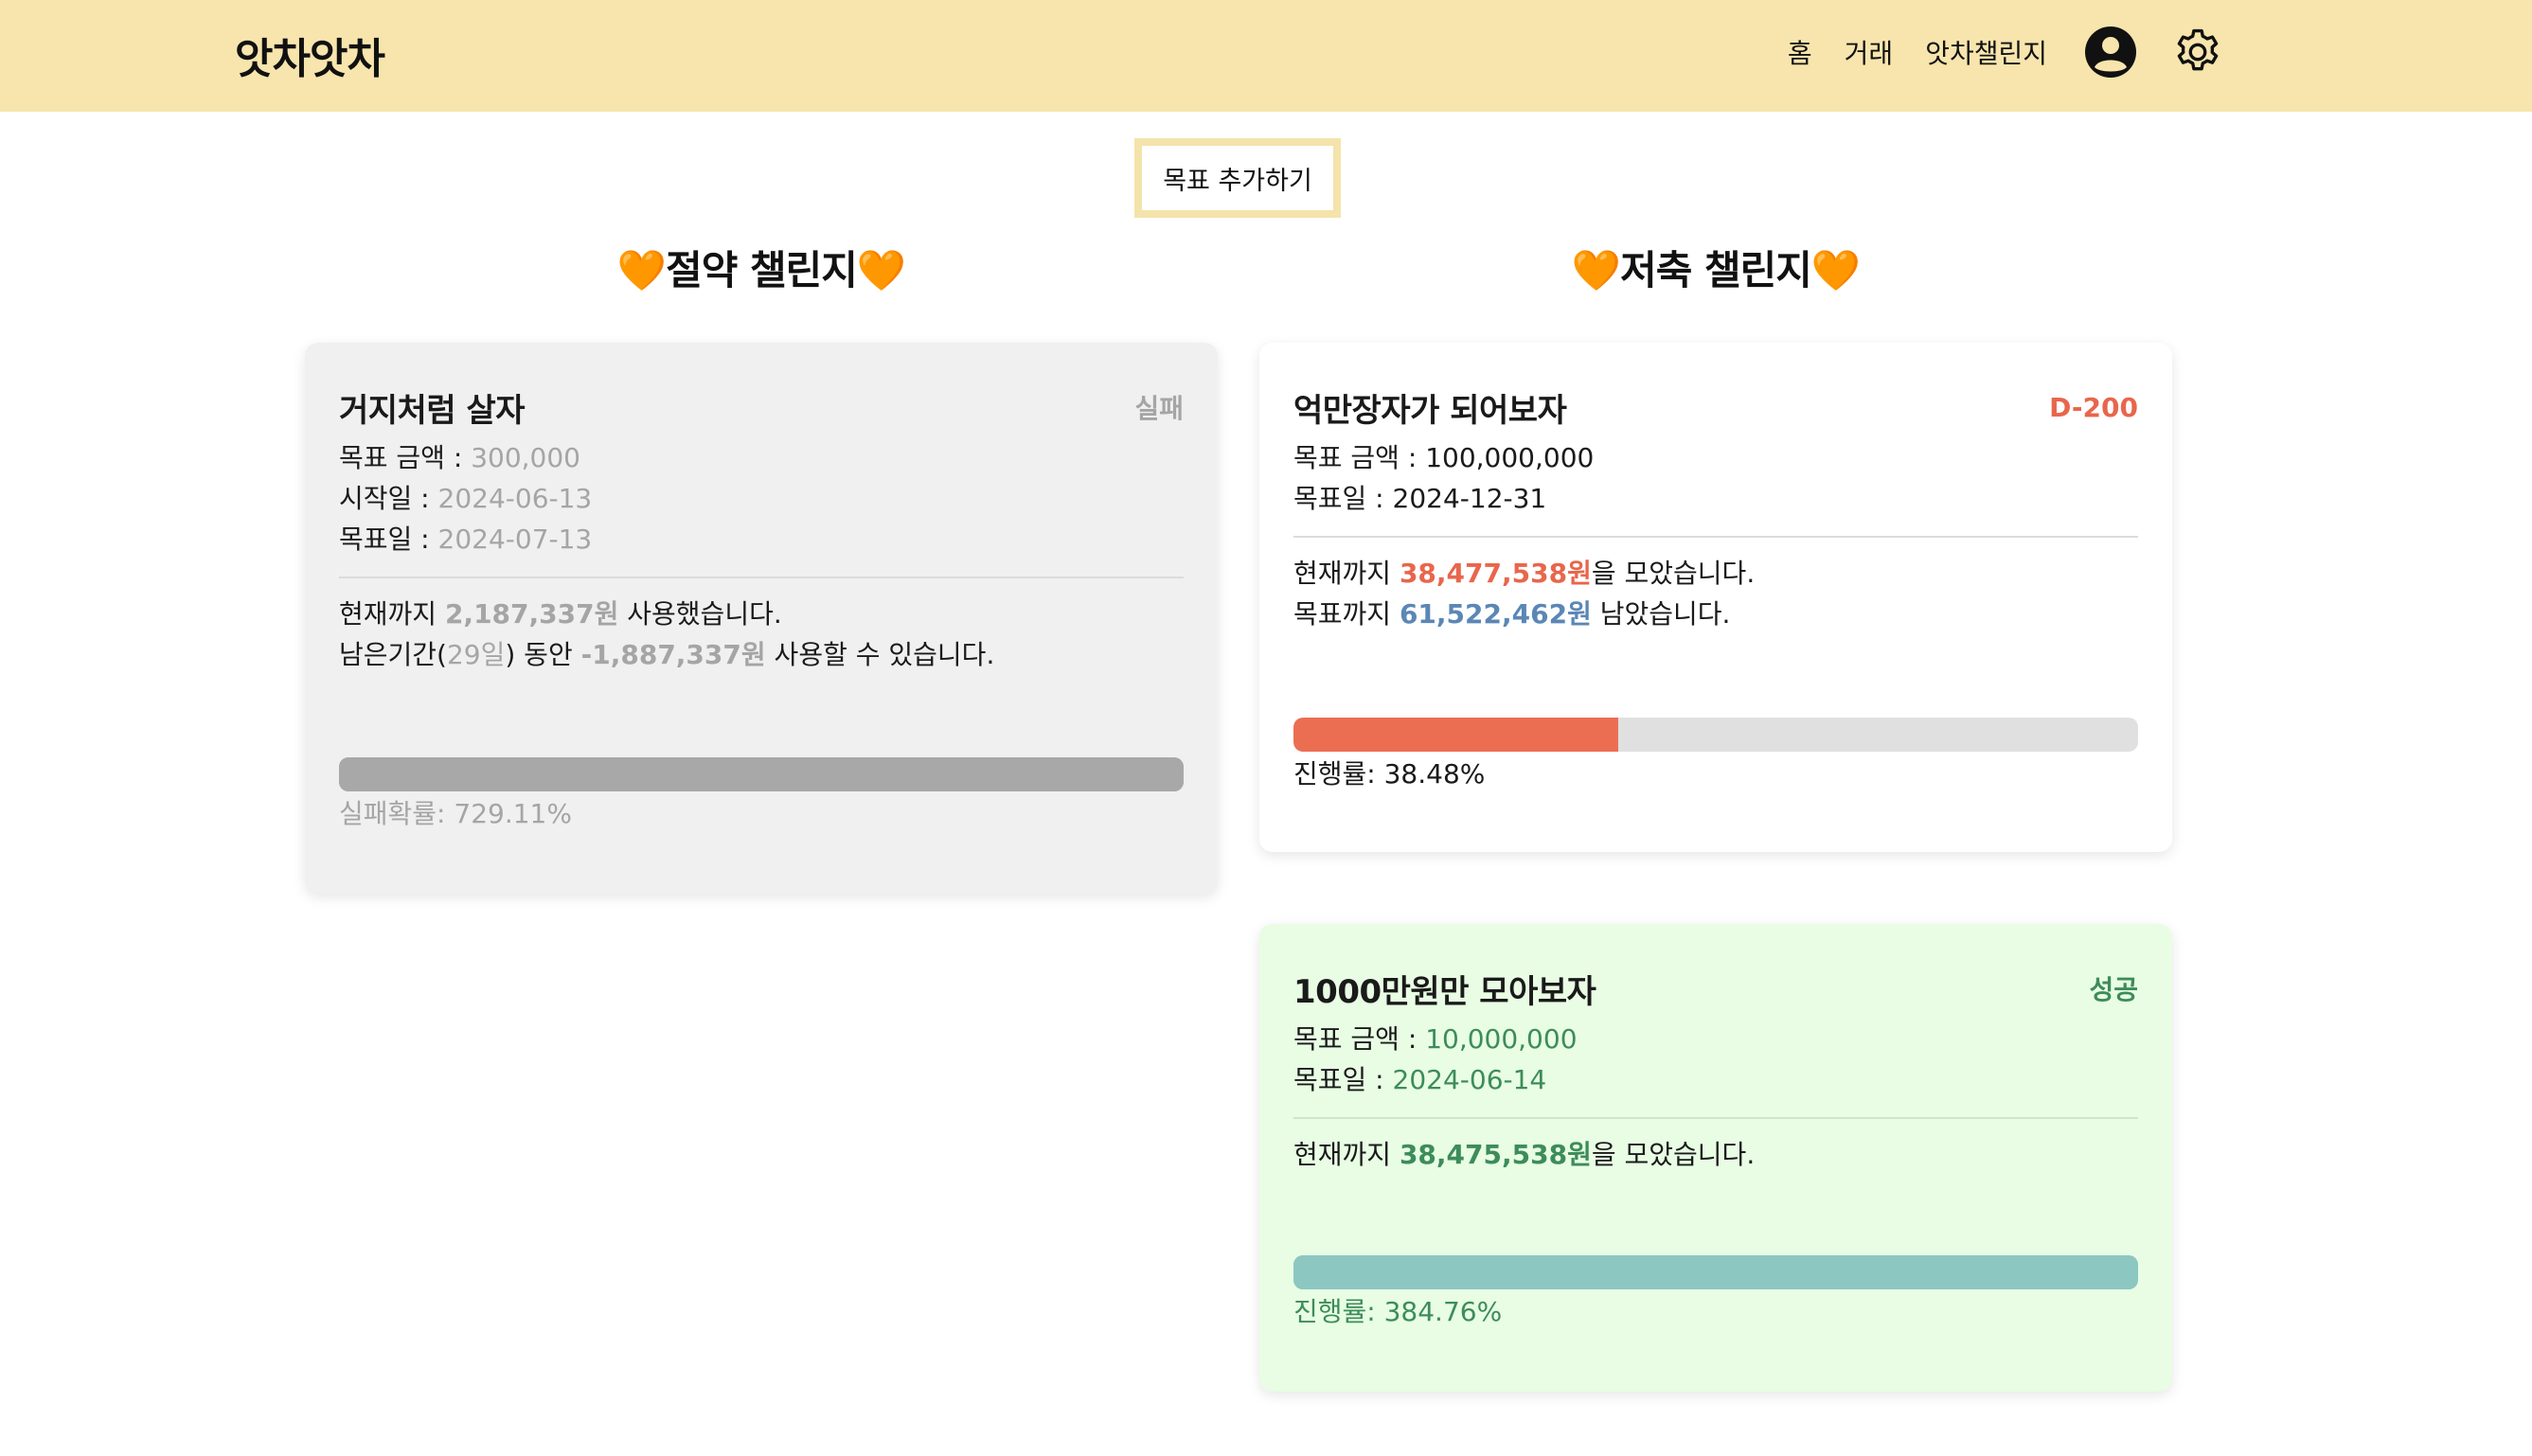 The width and height of the screenshot is (2532, 1456). What do you see at coordinates (2110, 53) in the screenshot?
I see `user-circle-icon` at bounding box center [2110, 53].